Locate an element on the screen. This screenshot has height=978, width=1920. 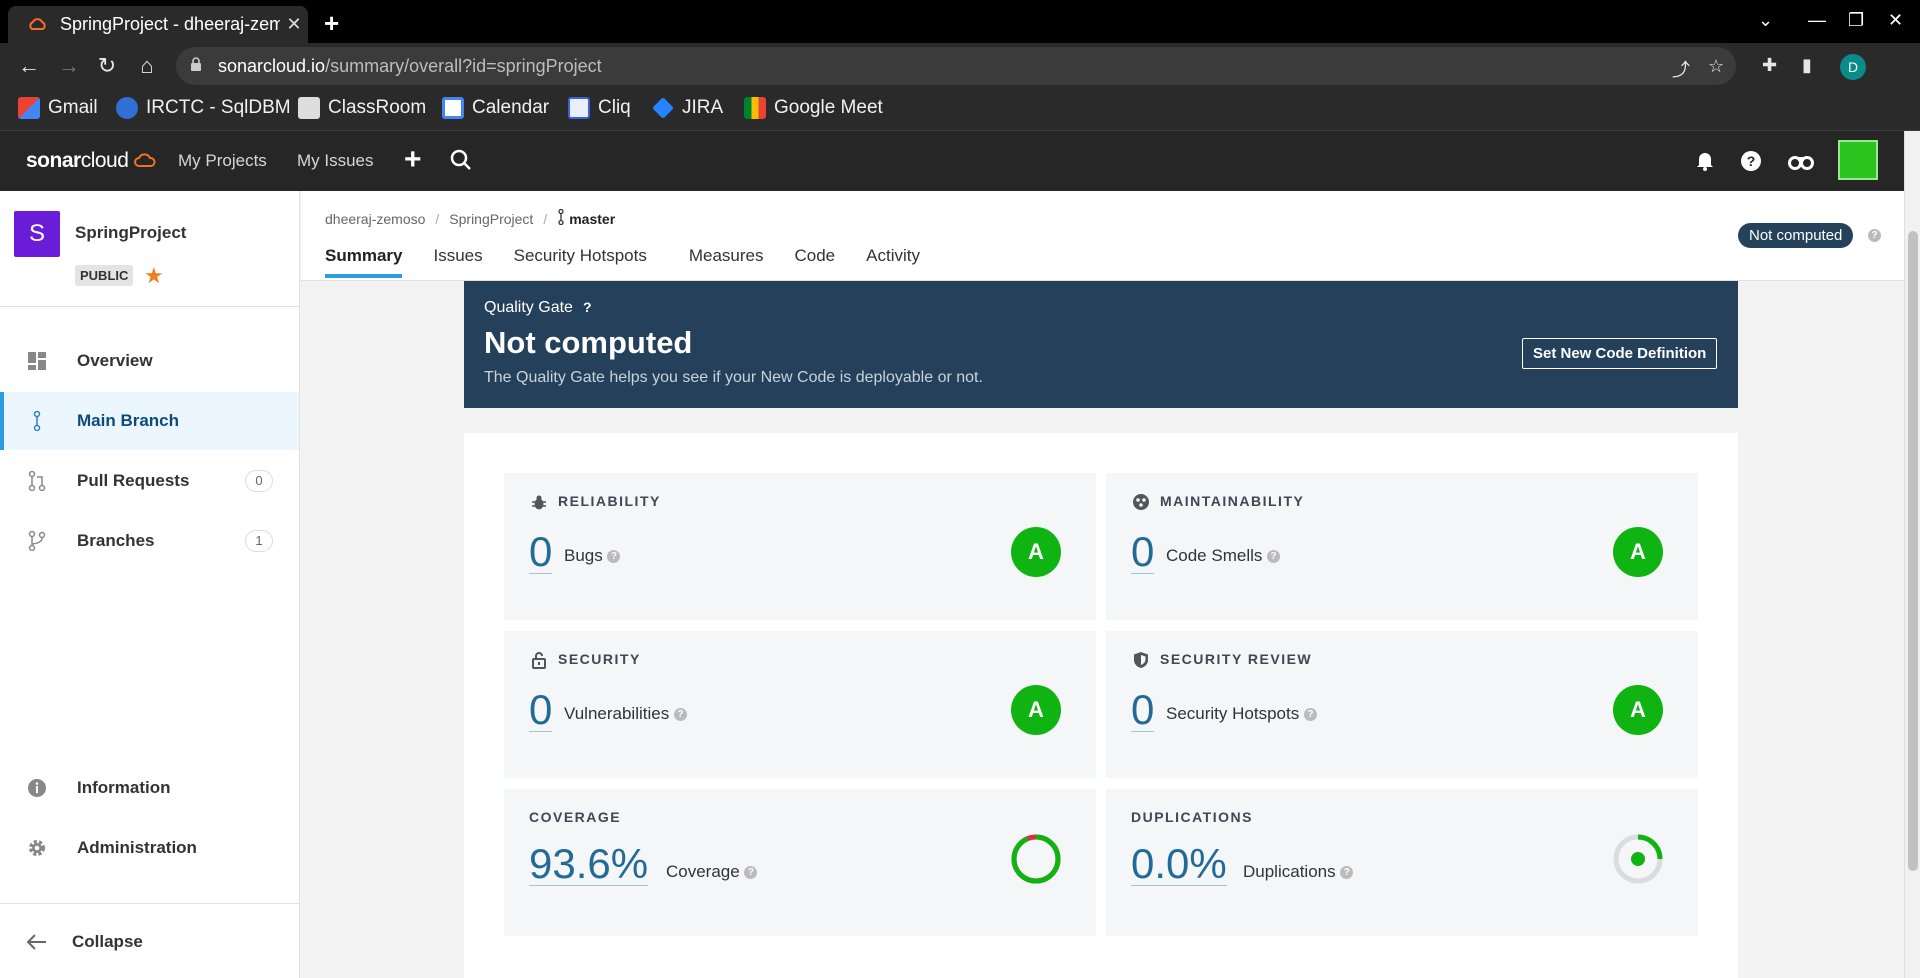
browser-tab: SpringProject - dheeraj-zemoso ✕ is located at coordinates (158, 24).